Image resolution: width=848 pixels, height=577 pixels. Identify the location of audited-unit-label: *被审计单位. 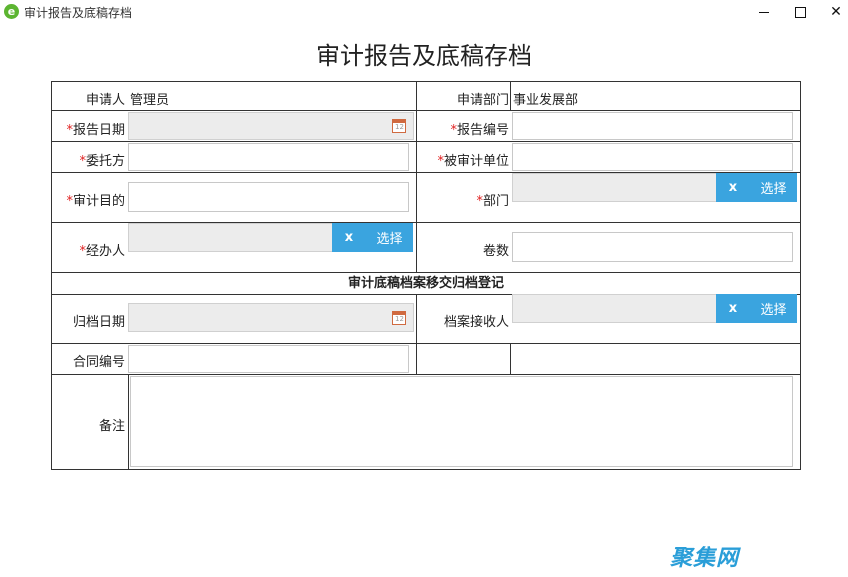
(473, 159).